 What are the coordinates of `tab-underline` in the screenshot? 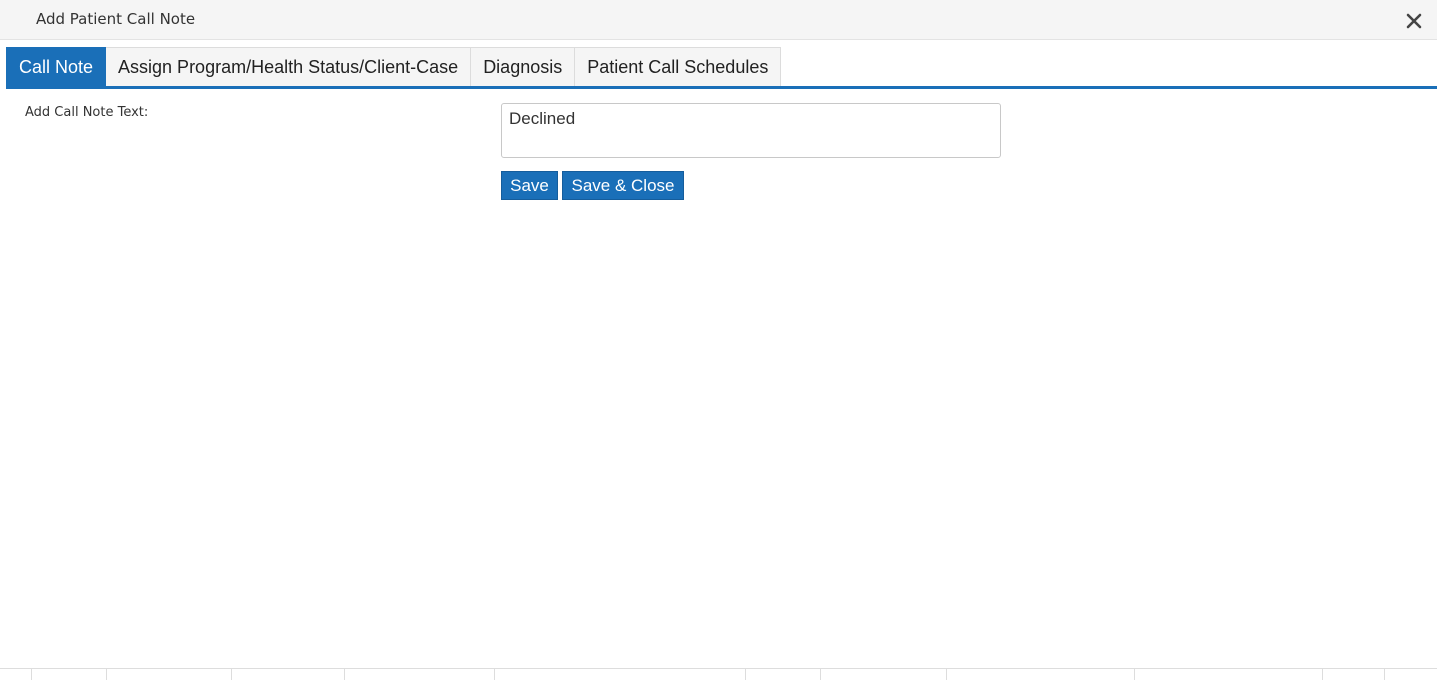 It's located at (721, 87).